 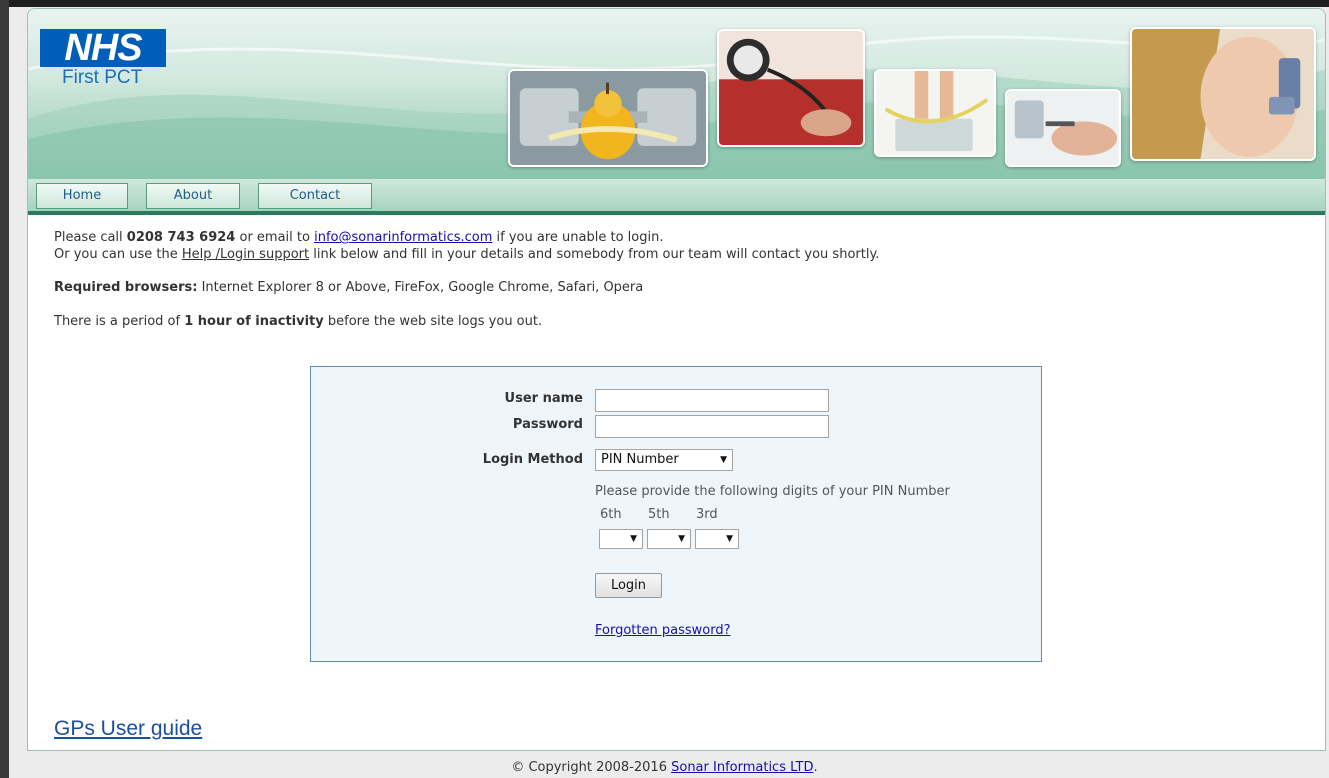 I want to click on nav-about: About, so click(x=193, y=196).